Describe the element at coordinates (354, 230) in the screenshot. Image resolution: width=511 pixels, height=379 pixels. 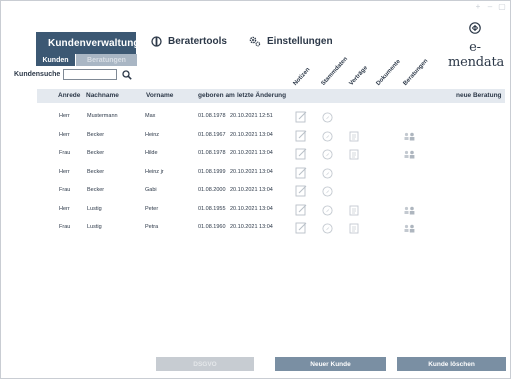
I see `document-icon` at that location.